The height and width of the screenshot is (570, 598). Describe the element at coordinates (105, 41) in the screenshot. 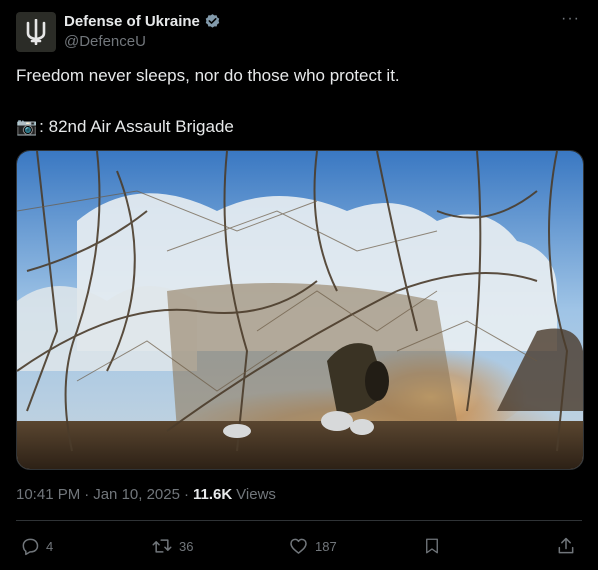

I see `author-handle: @DefenceU` at that location.